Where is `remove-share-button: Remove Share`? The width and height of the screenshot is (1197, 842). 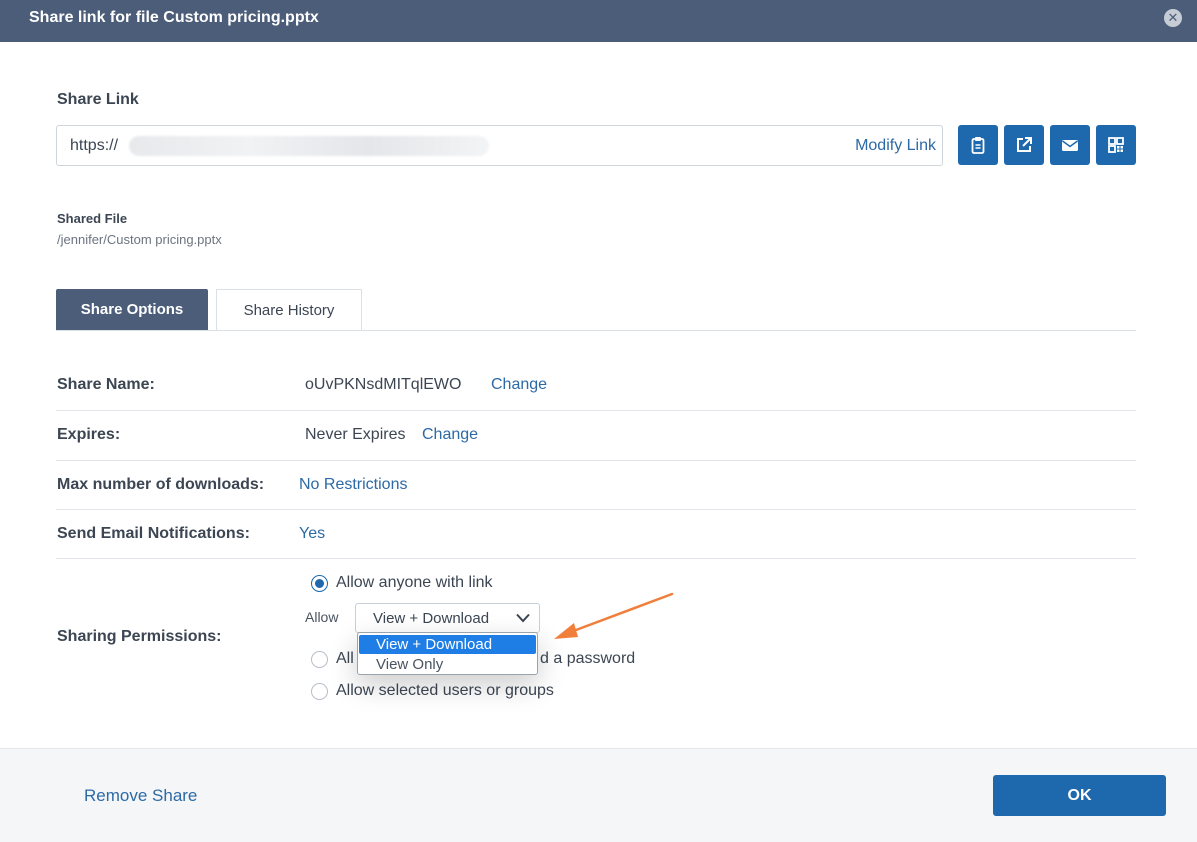
remove-share-button: Remove Share is located at coordinates (140, 796).